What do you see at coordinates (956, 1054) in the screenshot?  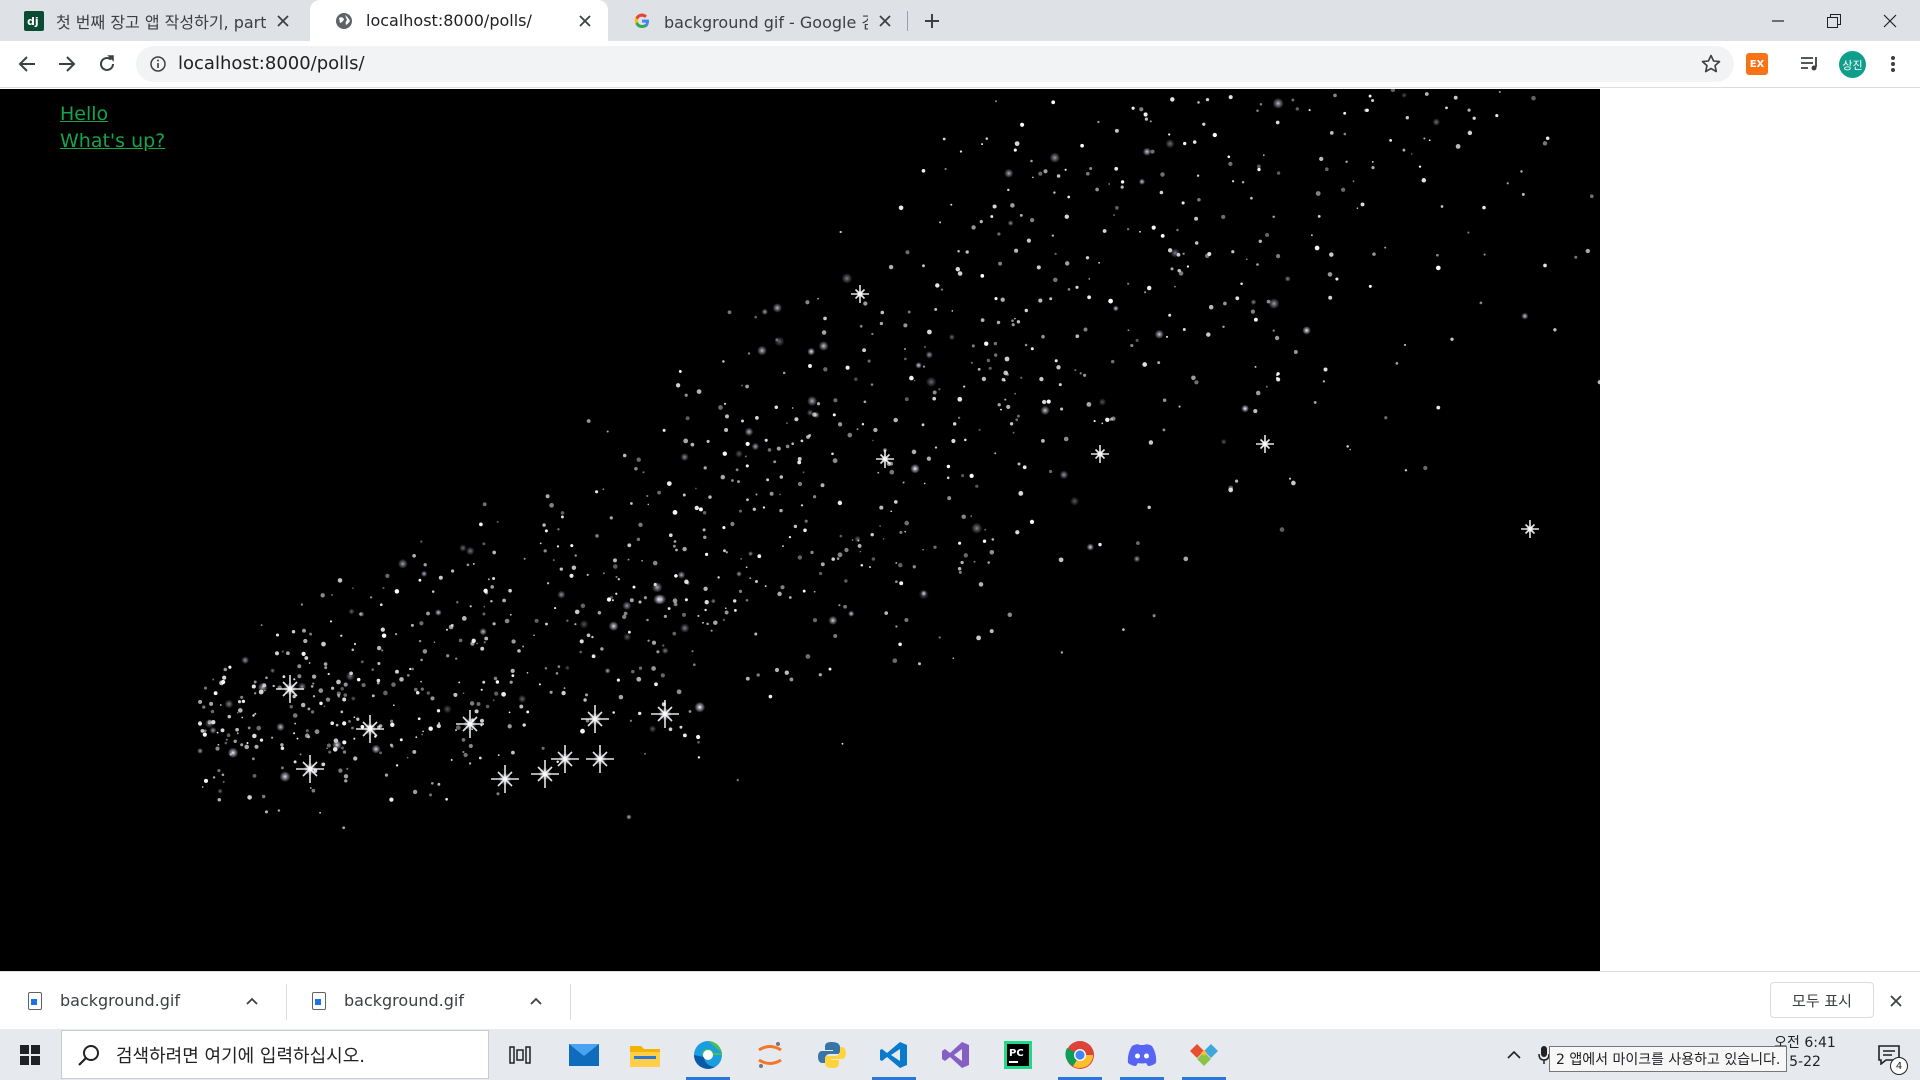 I see `visual-studio-icon` at bounding box center [956, 1054].